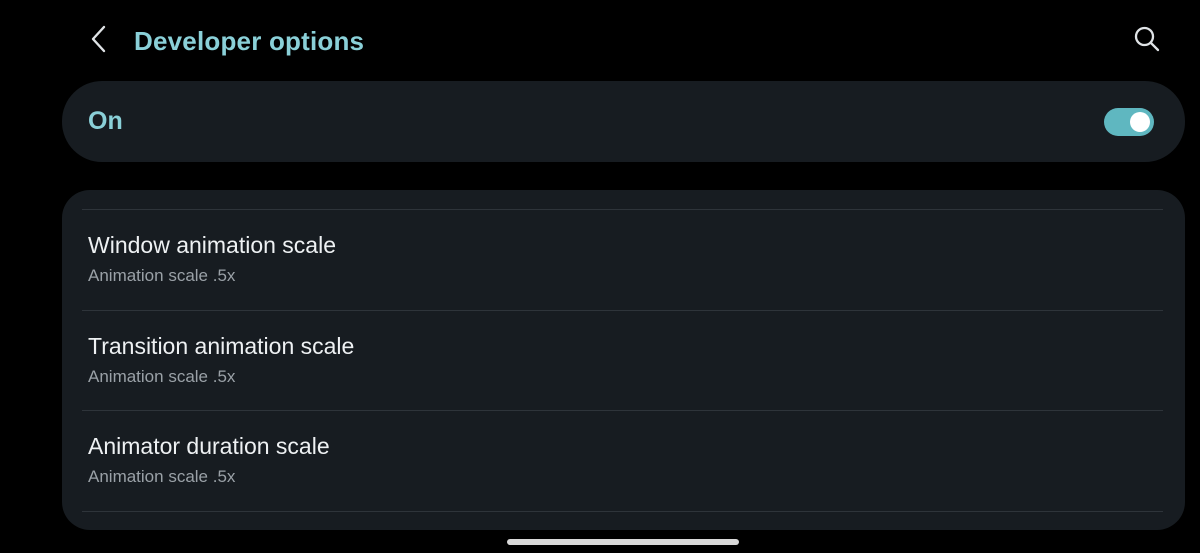 The height and width of the screenshot is (553, 1200). What do you see at coordinates (249, 41) in the screenshot?
I see `page-title: Developer options` at bounding box center [249, 41].